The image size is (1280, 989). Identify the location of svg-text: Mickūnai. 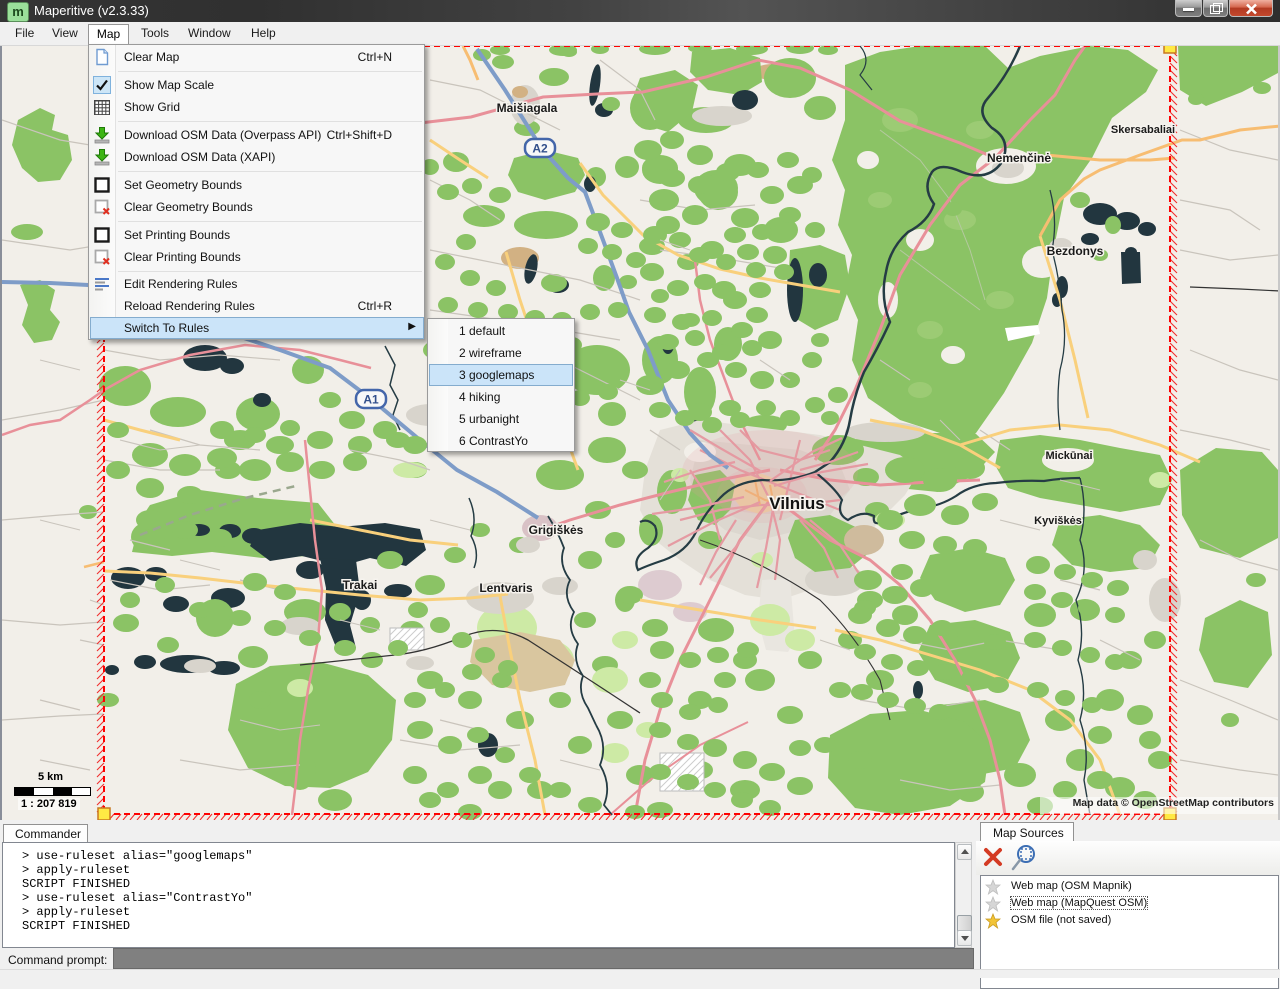
(1068, 456).